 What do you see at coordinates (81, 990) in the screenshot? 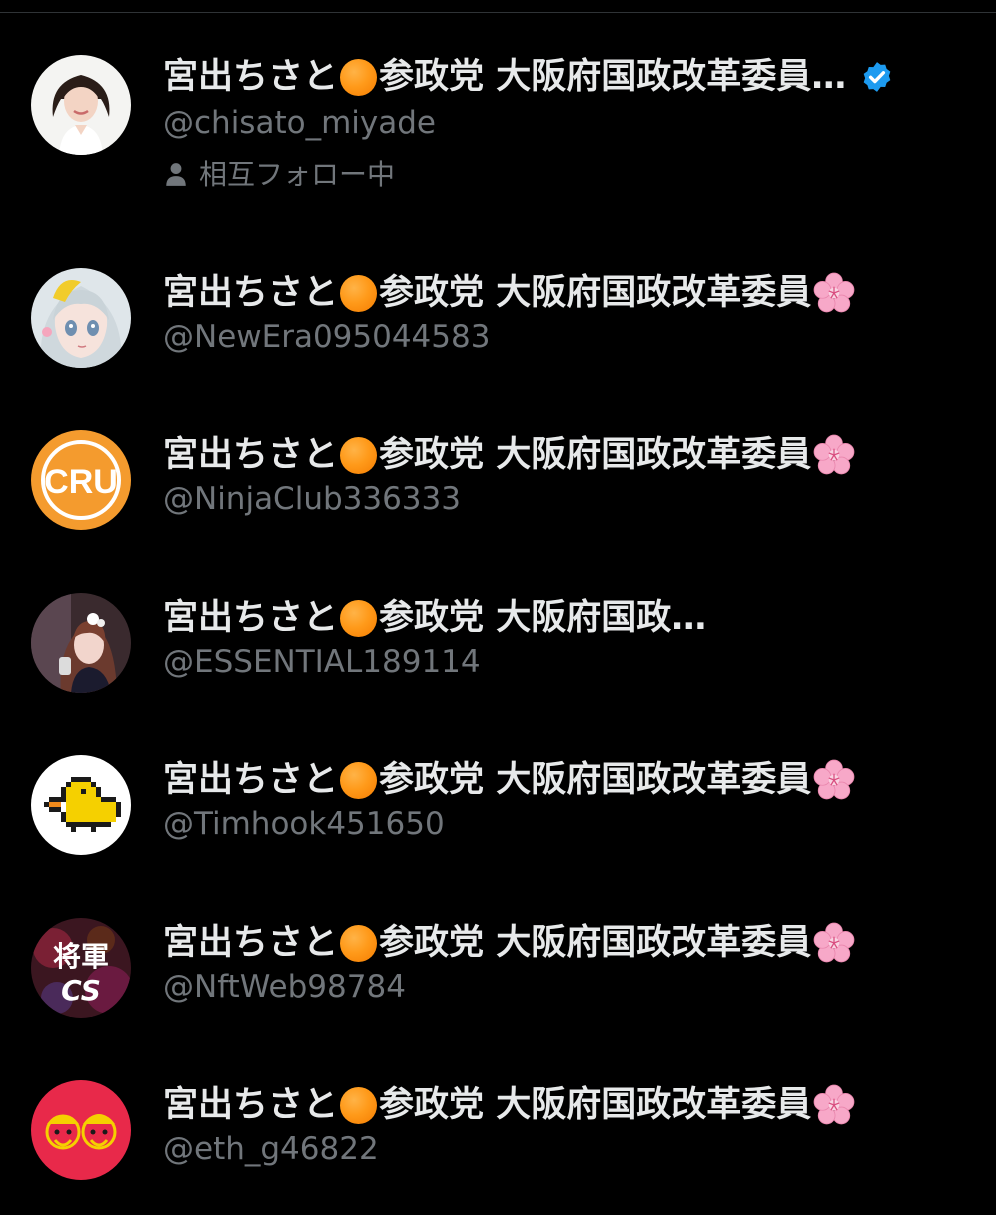
I see `avatar-text-cs: CS` at bounding box center [81, 990].